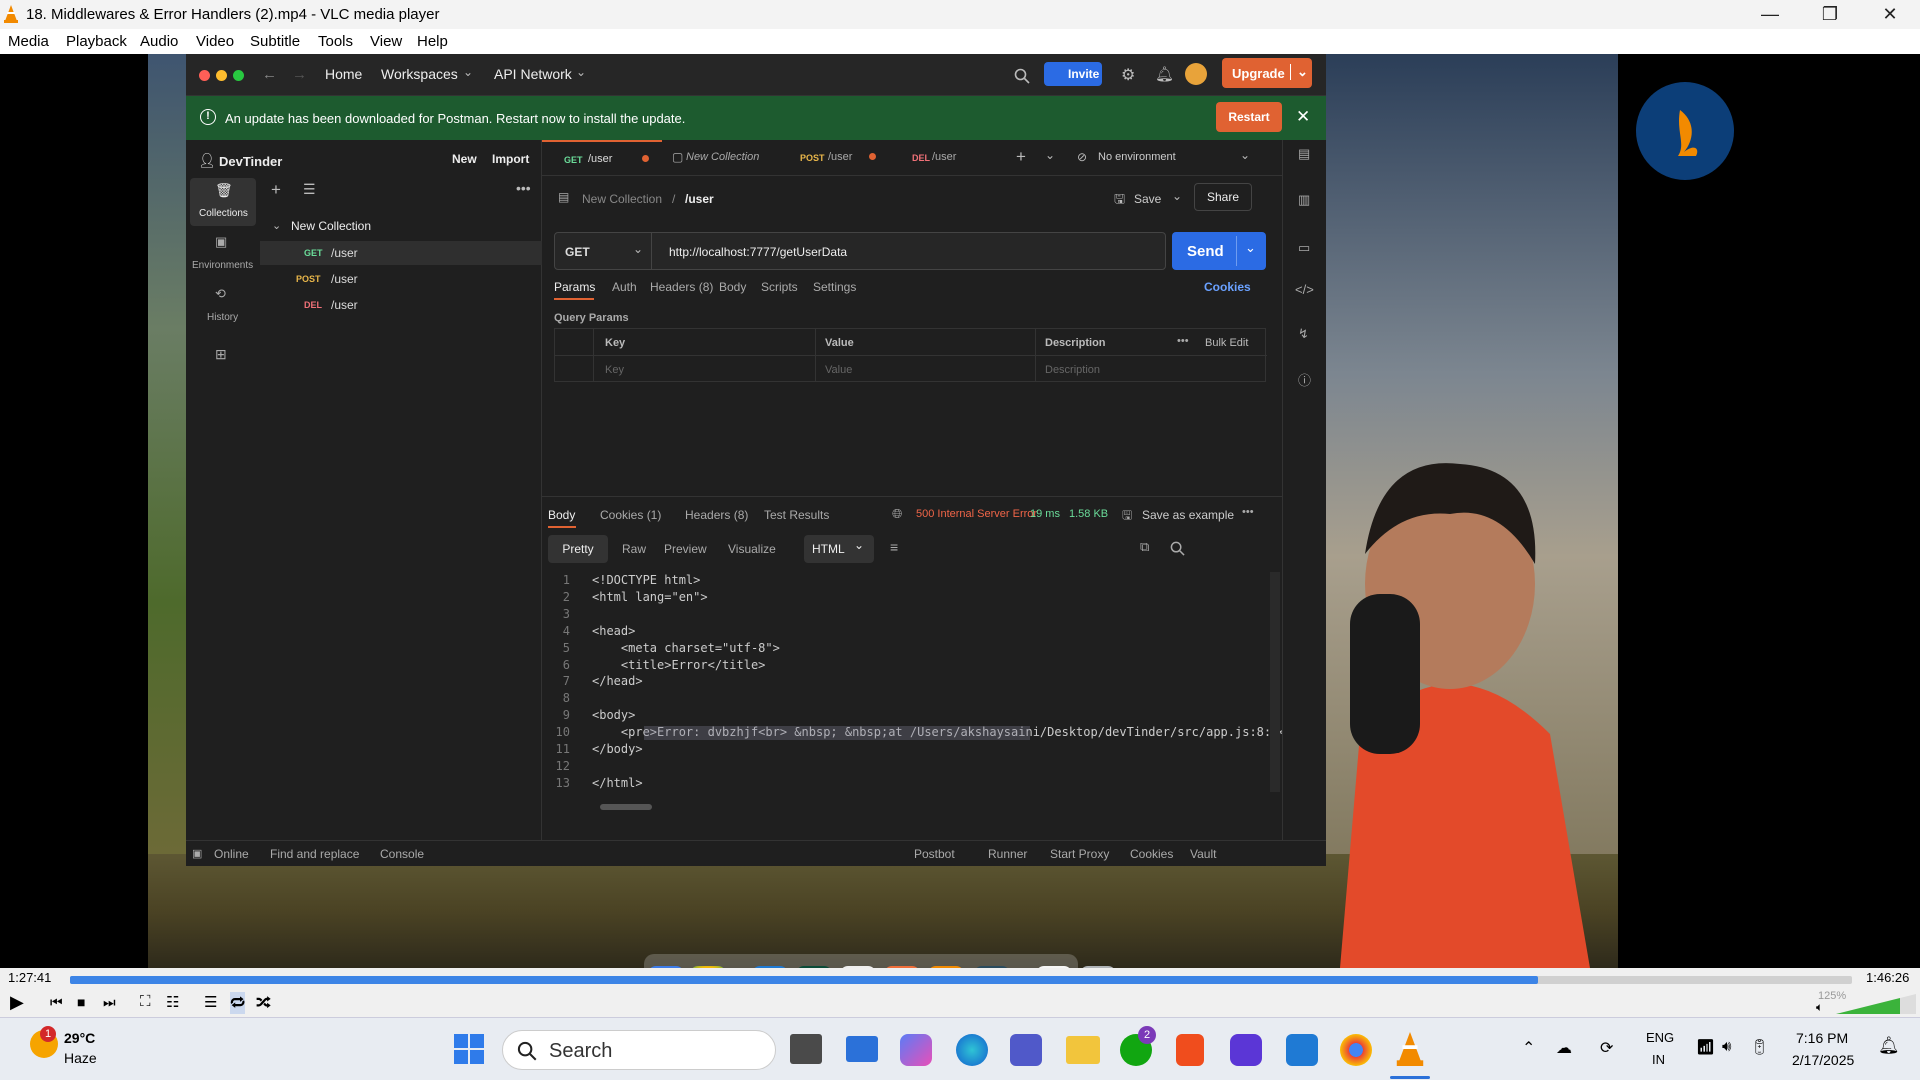 This screenshot has width=1920, height=1080. I want to click on windows-start-icon, so click(469, 1049).